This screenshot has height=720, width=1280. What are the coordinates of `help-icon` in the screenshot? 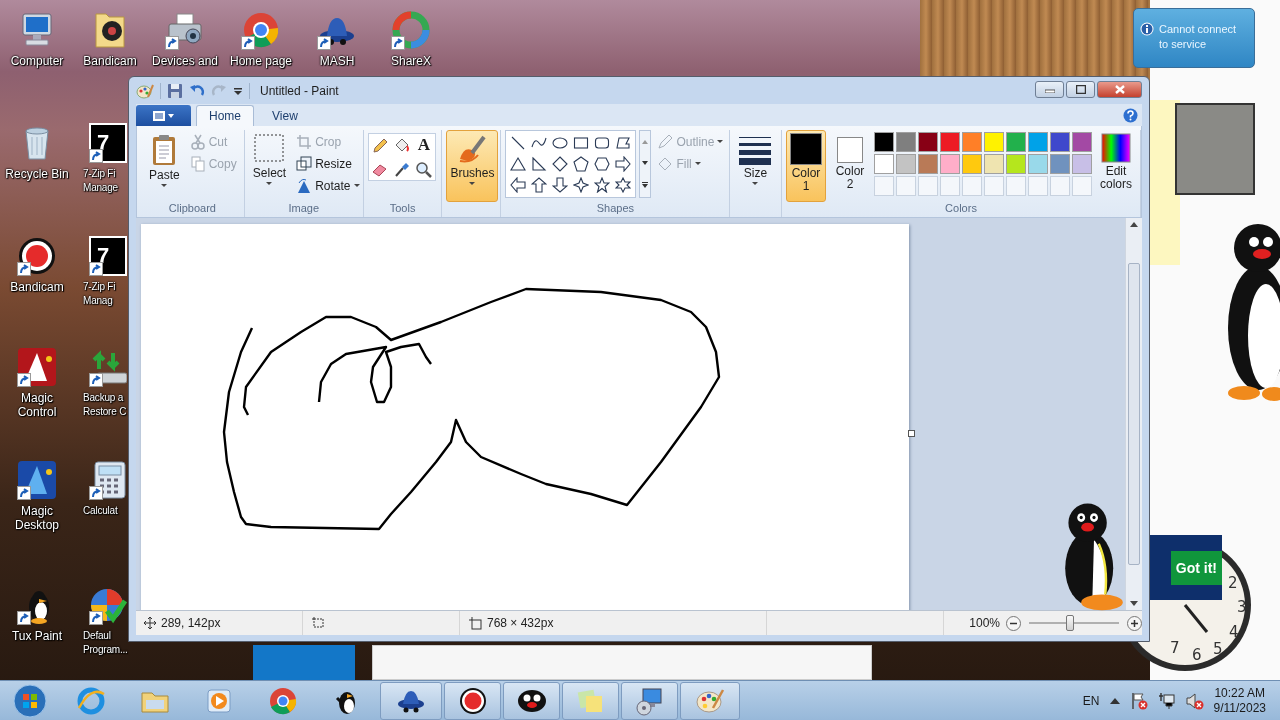 It's located at (1130, 115).